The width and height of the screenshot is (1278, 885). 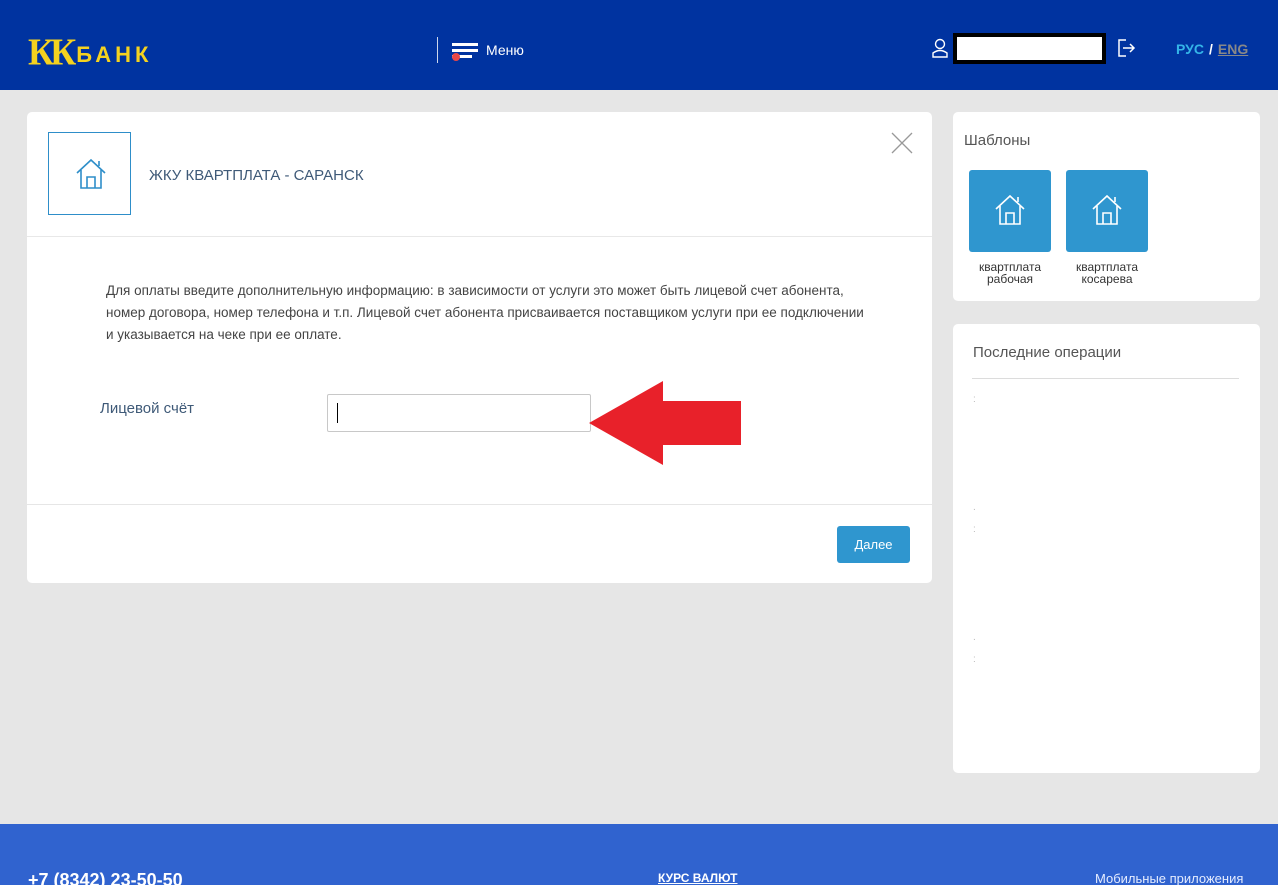 I want to click on username-redacted, so click(x=1029, y=48).